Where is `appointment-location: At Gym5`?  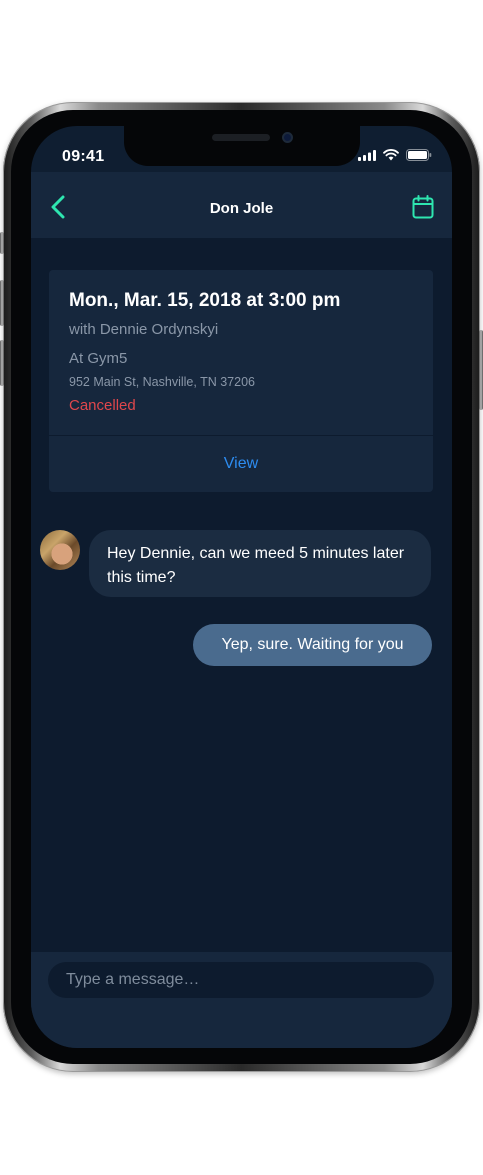
appointment-location: At Gym5 is located at coordinates (98, 358).